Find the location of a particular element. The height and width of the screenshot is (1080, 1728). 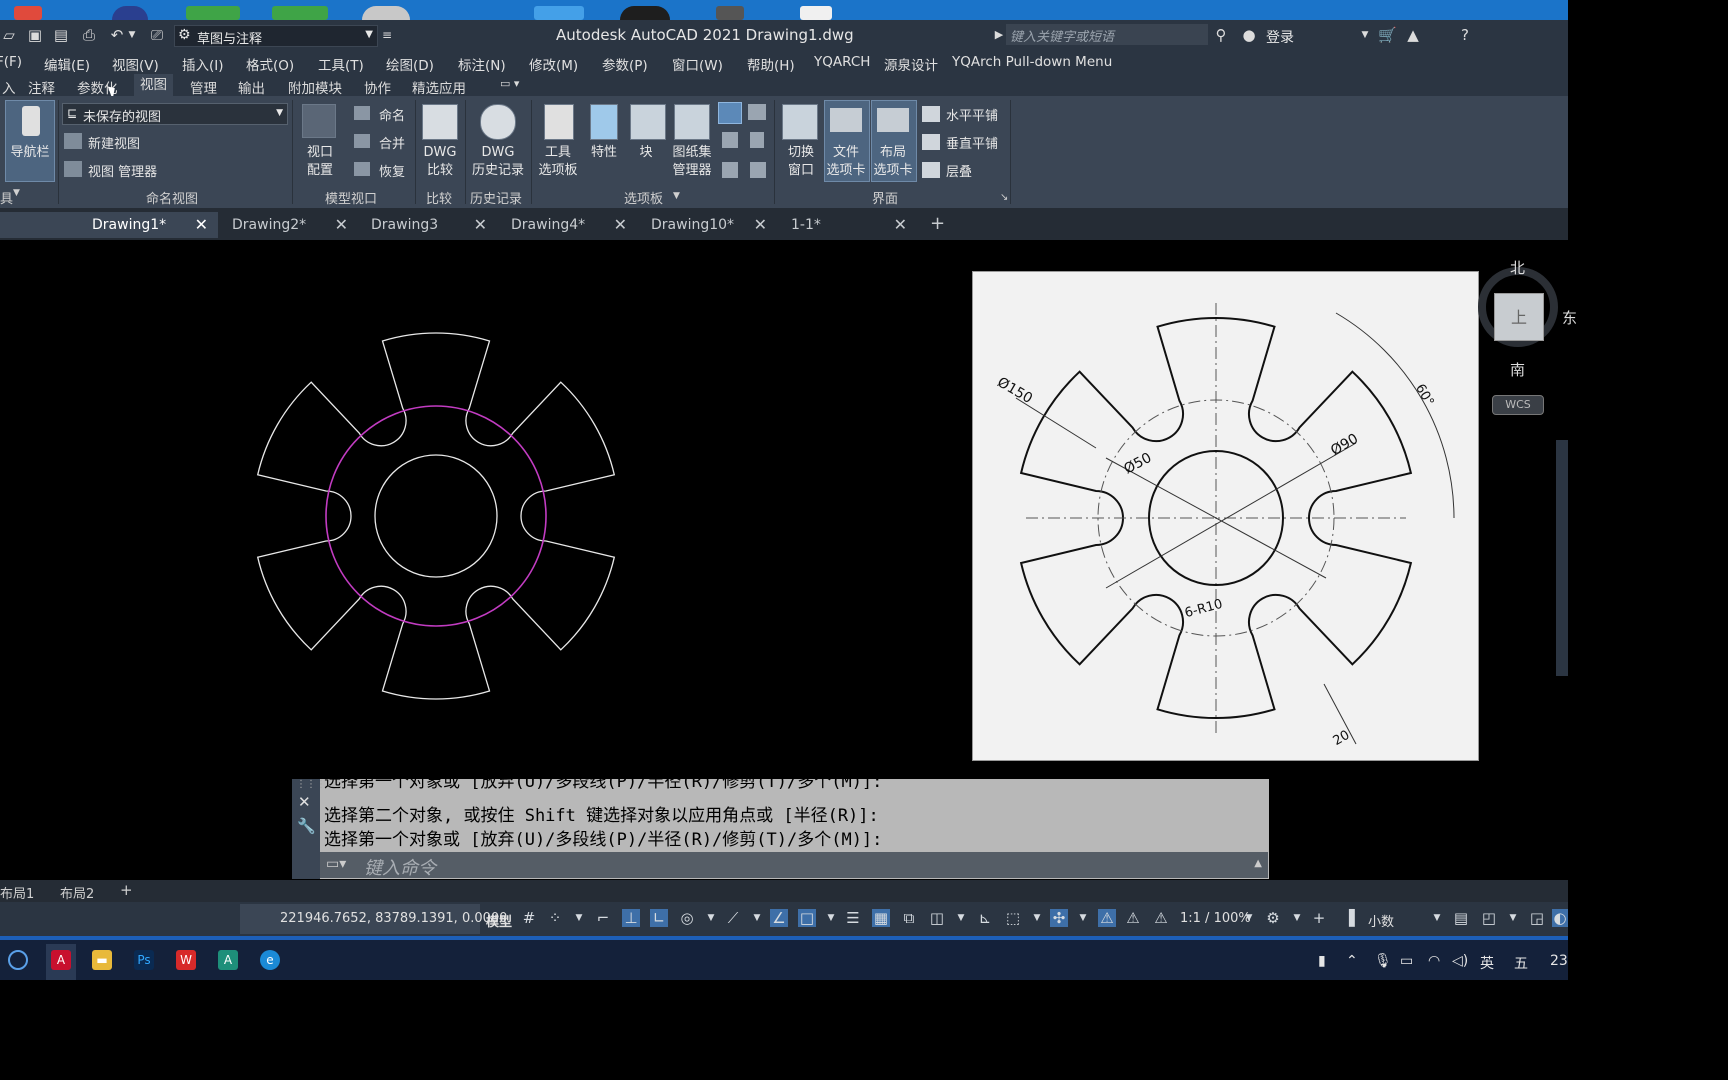

menu-dimension: 标注(N) is located at coordinates (482, 64).